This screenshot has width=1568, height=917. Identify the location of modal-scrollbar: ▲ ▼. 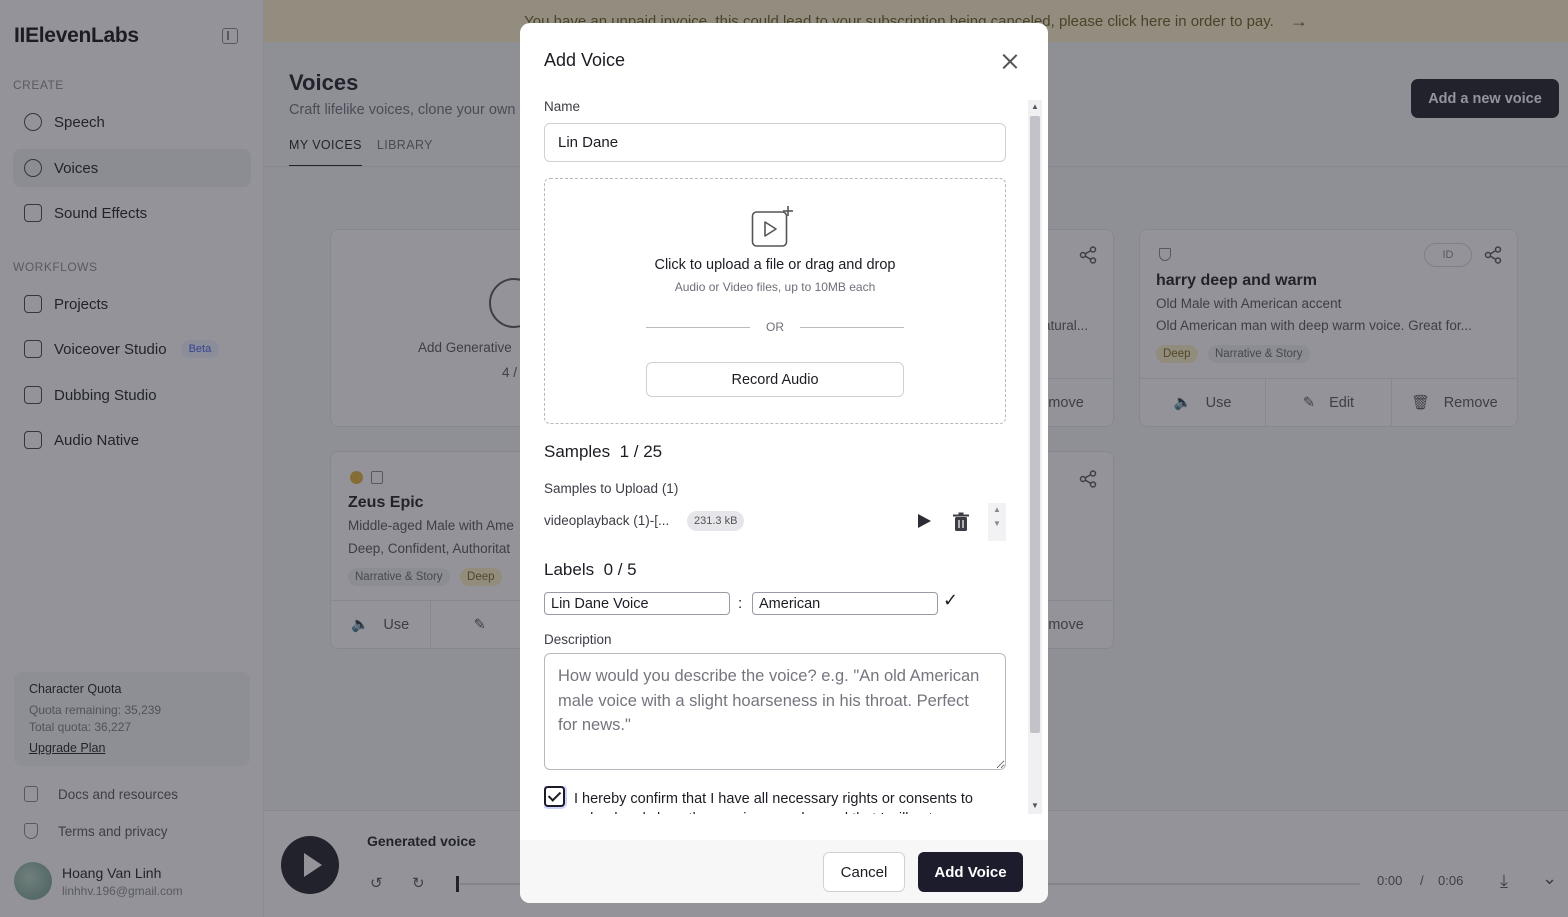
(1035, 457).